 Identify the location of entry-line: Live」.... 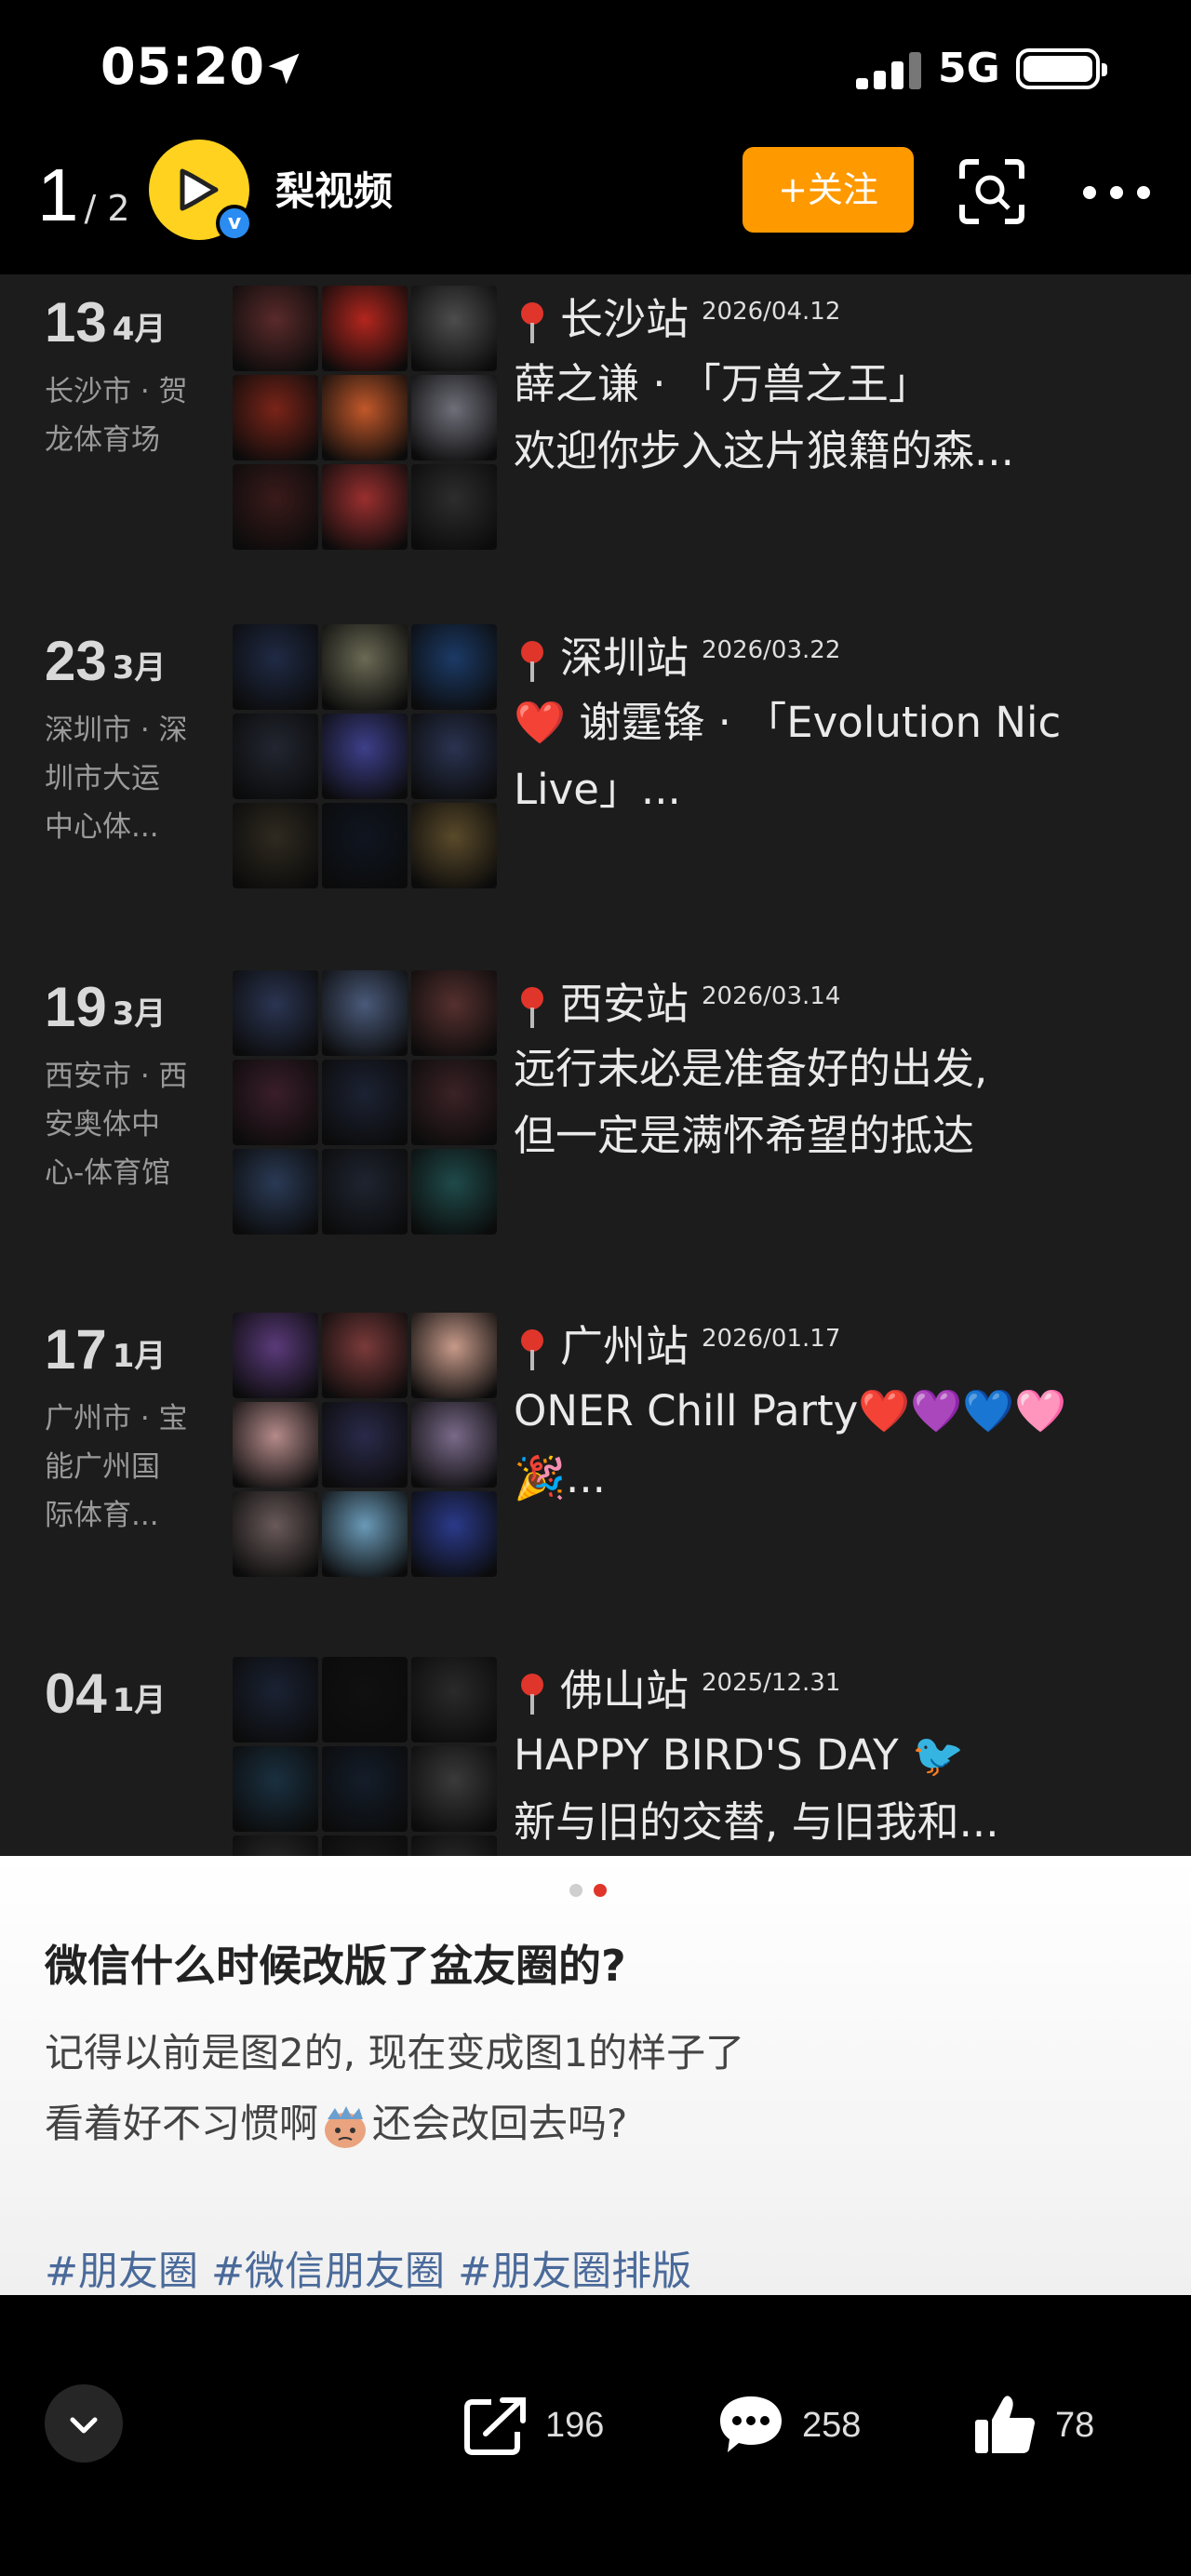
(597, 789).